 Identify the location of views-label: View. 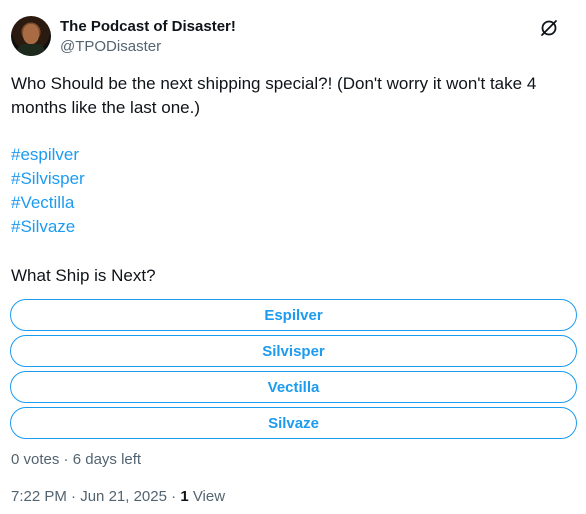
(209, 496).